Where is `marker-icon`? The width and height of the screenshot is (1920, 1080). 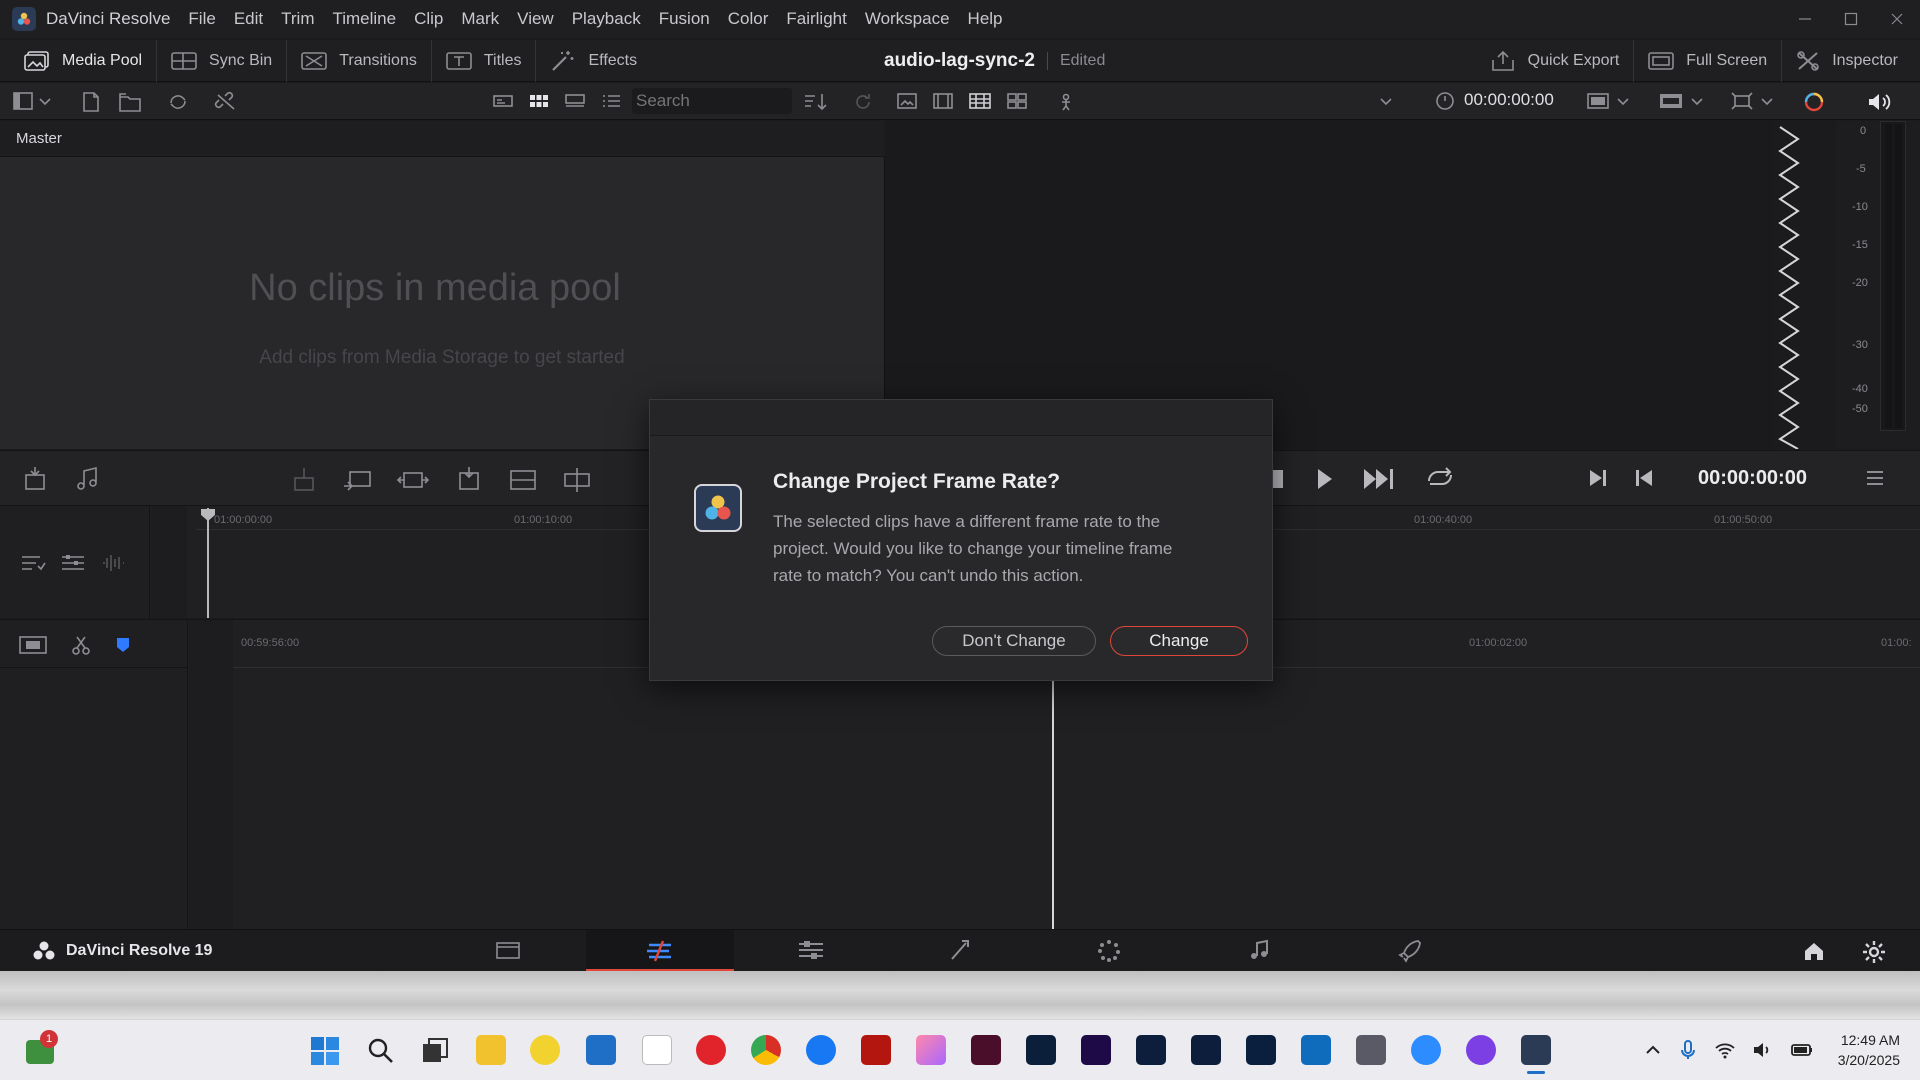
marker-icon is located at coordinates (123, 645).